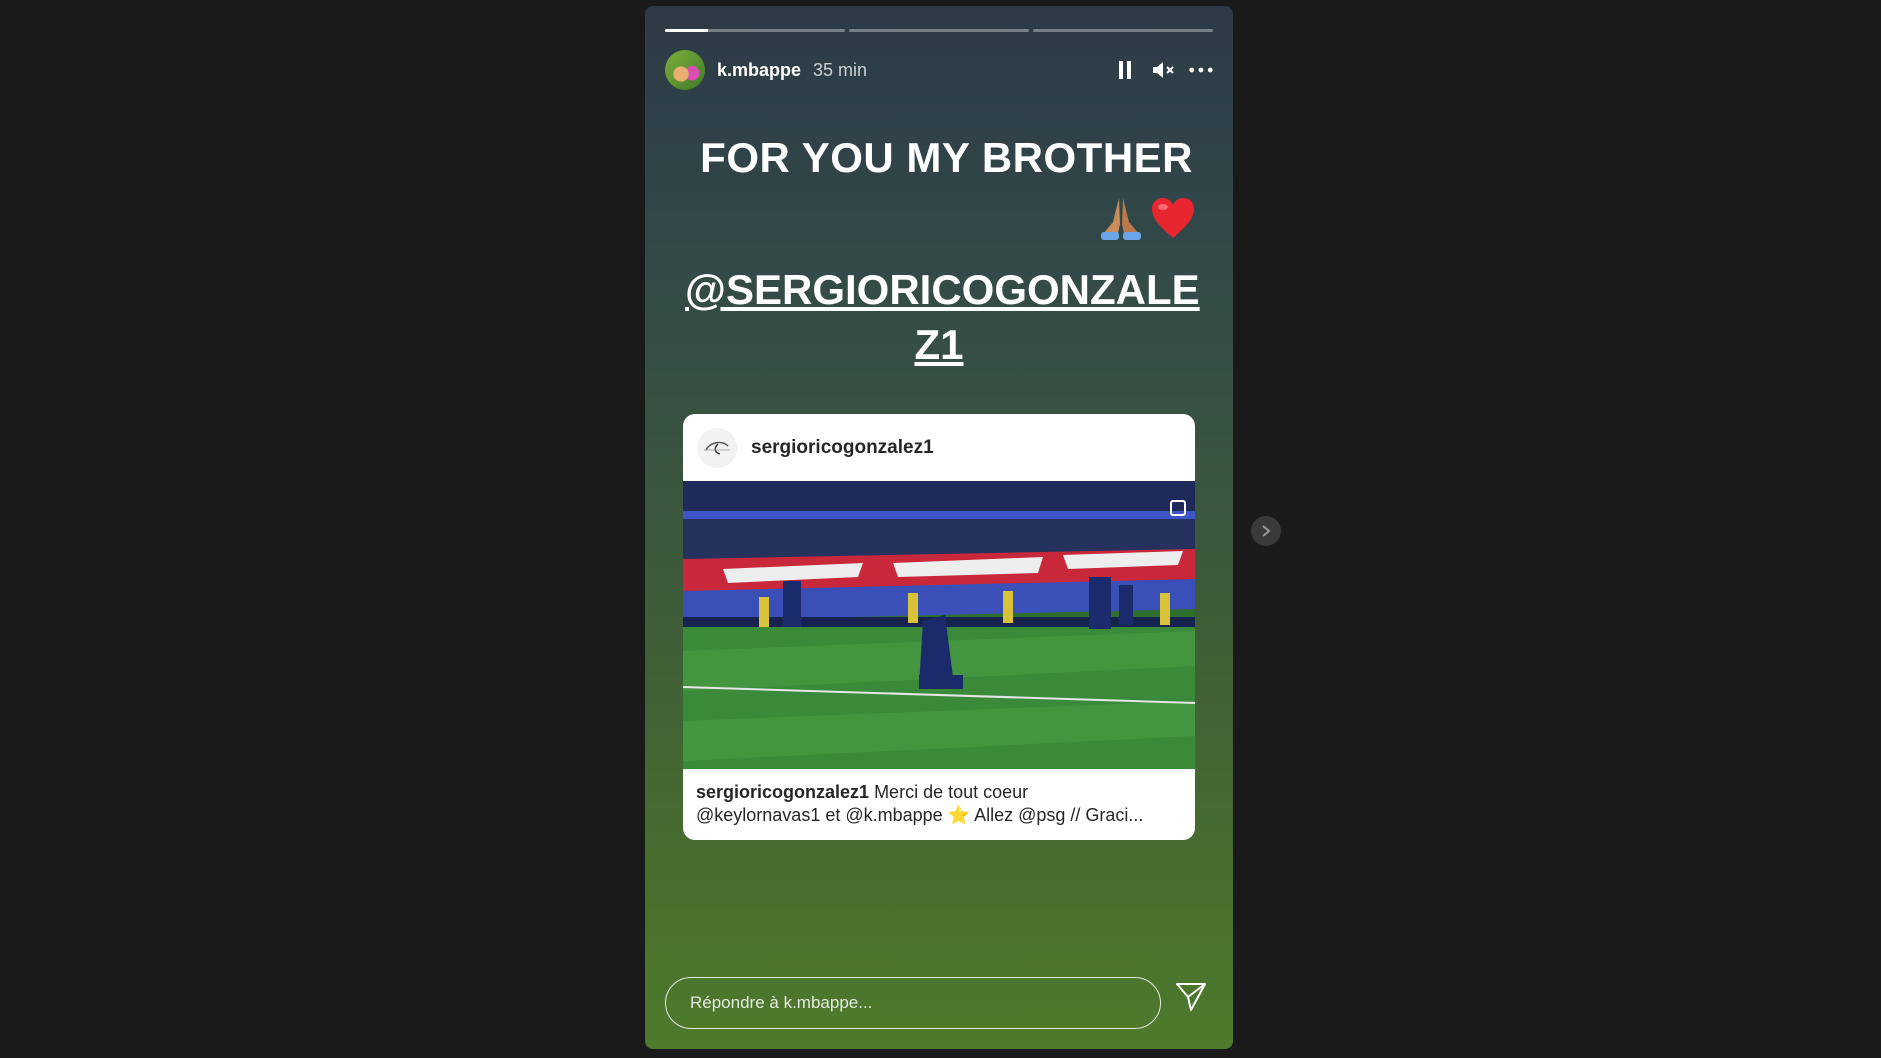 The width and height of the screenshot is (1881, 1058). I want to click on card-username: sergioricogonzalez1, so click(842, 448).